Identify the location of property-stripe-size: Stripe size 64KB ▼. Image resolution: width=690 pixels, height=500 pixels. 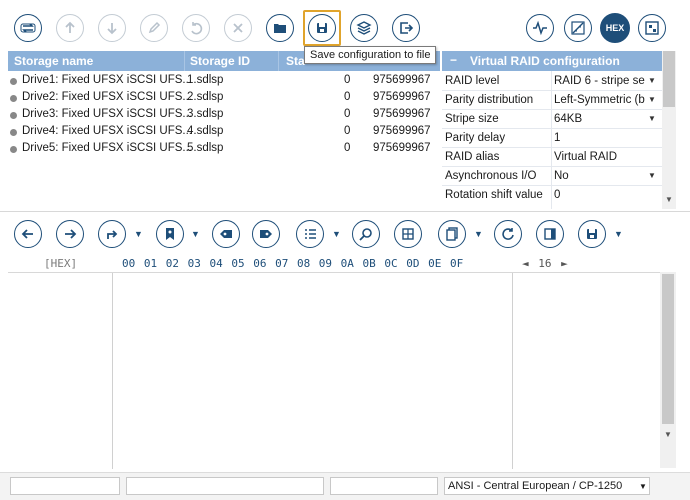
(552, 119).